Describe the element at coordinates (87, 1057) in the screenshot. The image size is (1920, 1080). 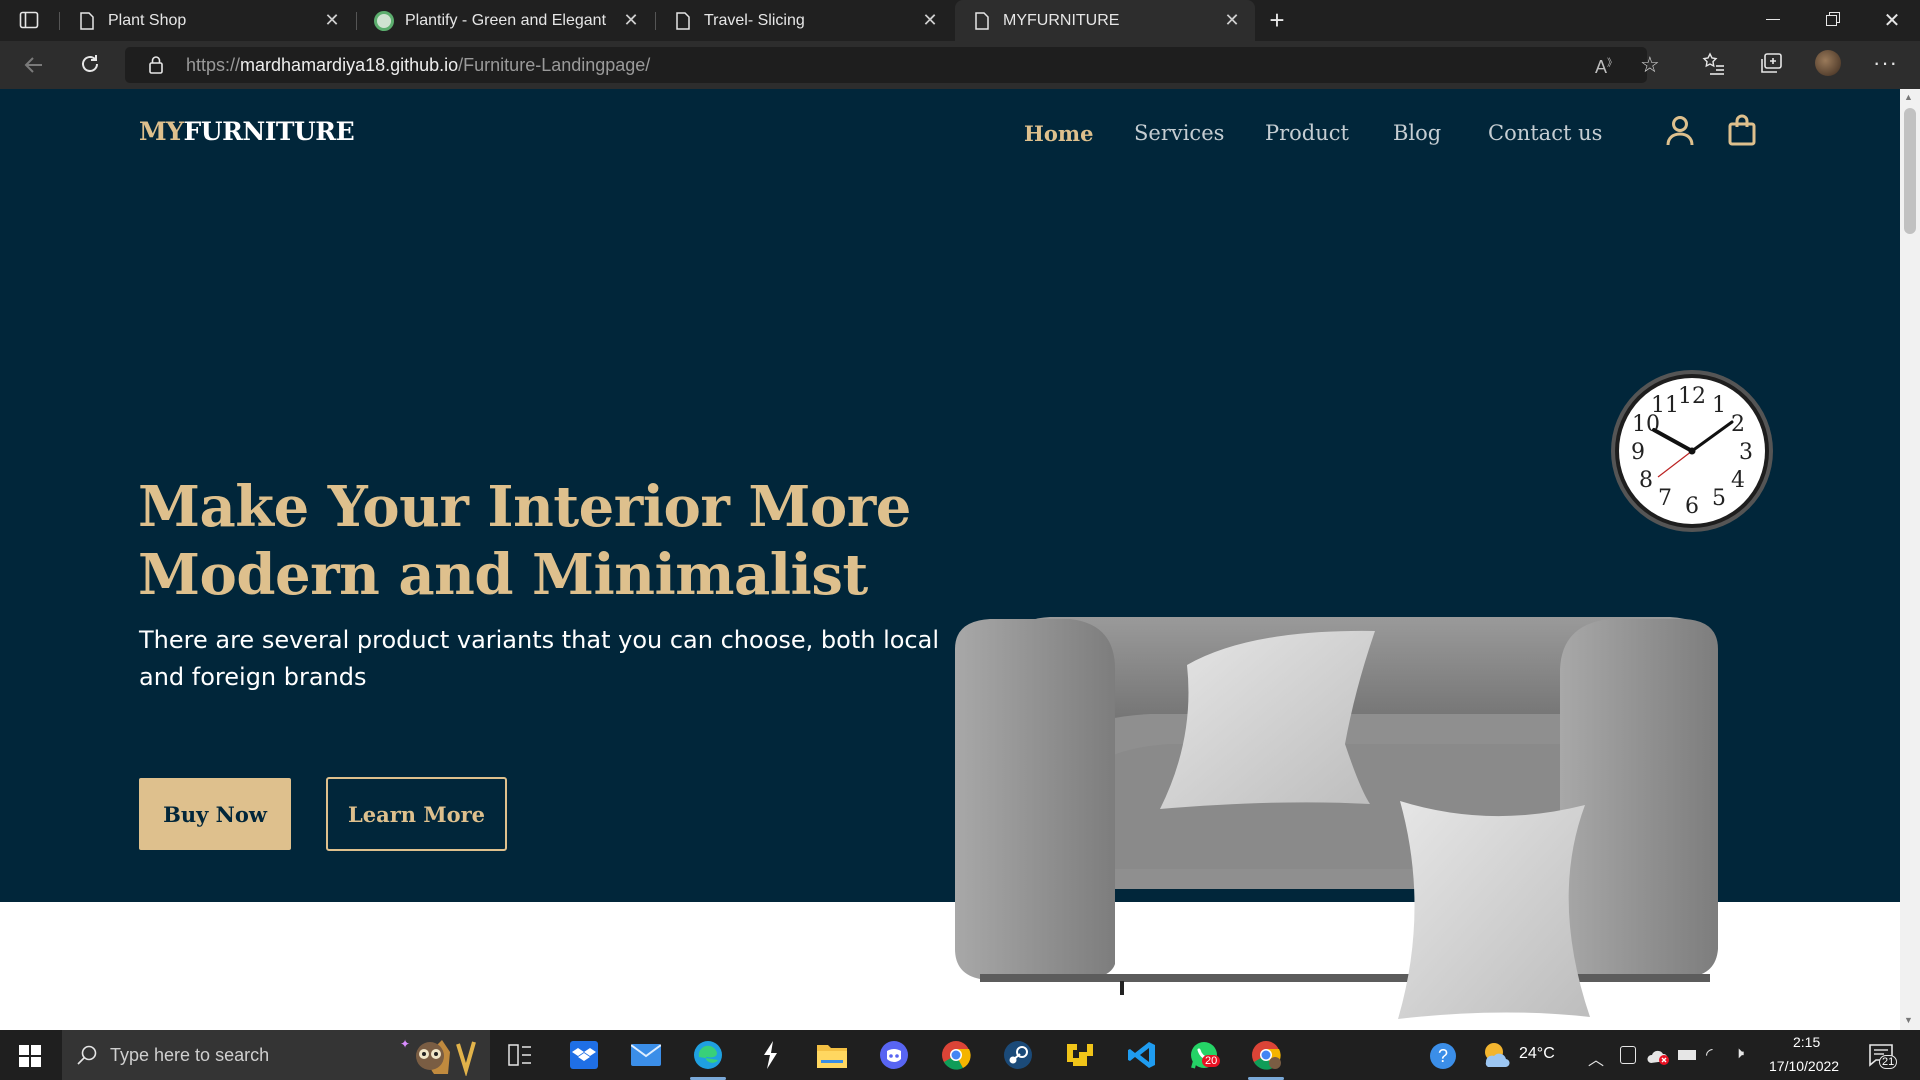
I see `search-icon` at that location.